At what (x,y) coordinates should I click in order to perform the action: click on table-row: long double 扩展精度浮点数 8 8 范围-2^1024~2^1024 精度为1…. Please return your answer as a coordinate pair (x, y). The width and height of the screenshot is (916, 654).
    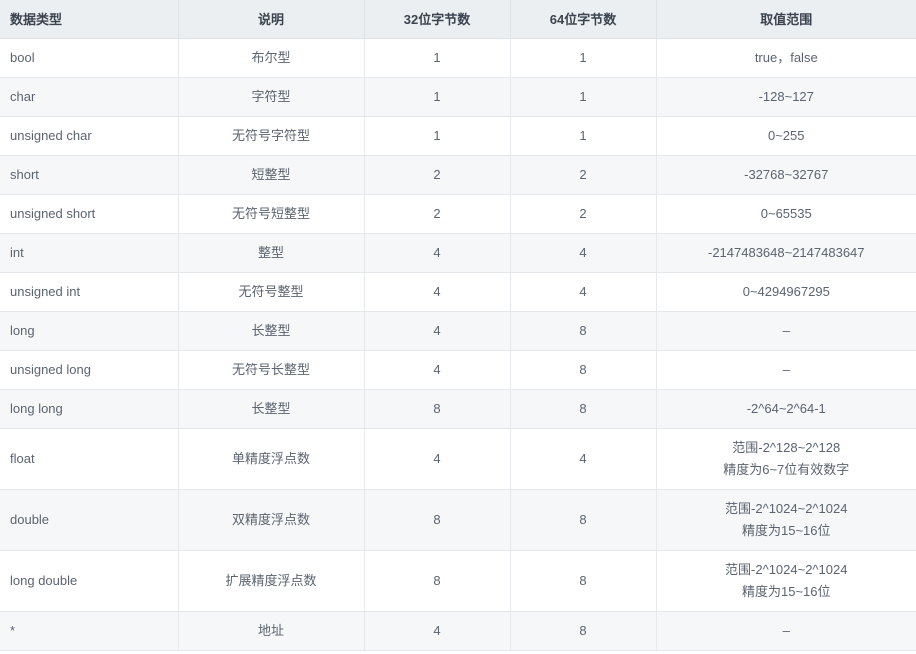
    Looking at the image, I should click on (458, 581).